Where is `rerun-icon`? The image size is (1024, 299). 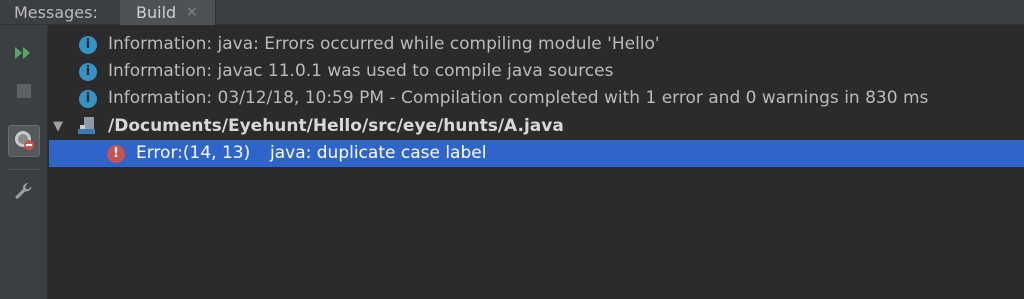 rerun-icon is located at coordinates (22, 53).